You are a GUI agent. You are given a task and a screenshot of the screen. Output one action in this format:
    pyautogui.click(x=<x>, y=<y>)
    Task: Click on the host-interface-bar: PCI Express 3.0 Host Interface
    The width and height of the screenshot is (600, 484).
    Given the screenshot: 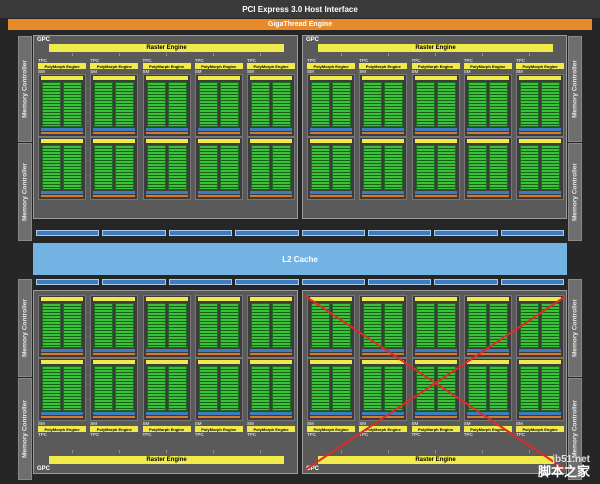 What is the action you would take?
    pyautogui.click(x=300, y=9)
    